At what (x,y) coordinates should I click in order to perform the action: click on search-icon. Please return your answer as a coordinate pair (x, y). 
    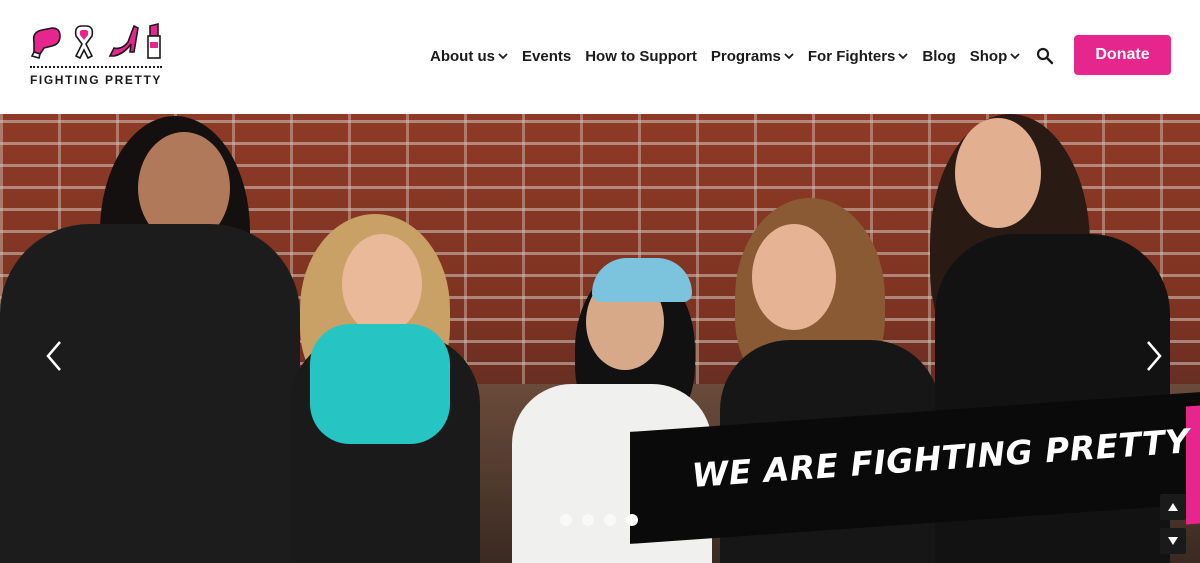
    Looking at the image, I should click on (1045, 56).